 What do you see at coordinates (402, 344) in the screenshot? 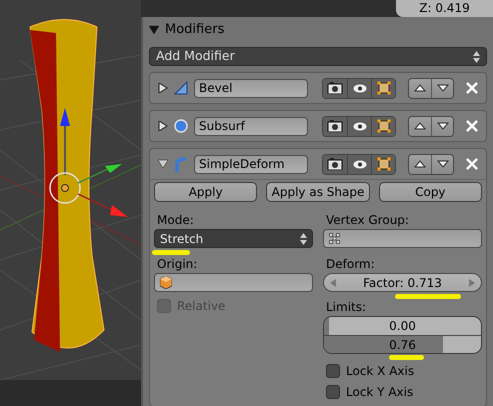
I see `limit-slider: 0.76` at bounding box center [402, 344].